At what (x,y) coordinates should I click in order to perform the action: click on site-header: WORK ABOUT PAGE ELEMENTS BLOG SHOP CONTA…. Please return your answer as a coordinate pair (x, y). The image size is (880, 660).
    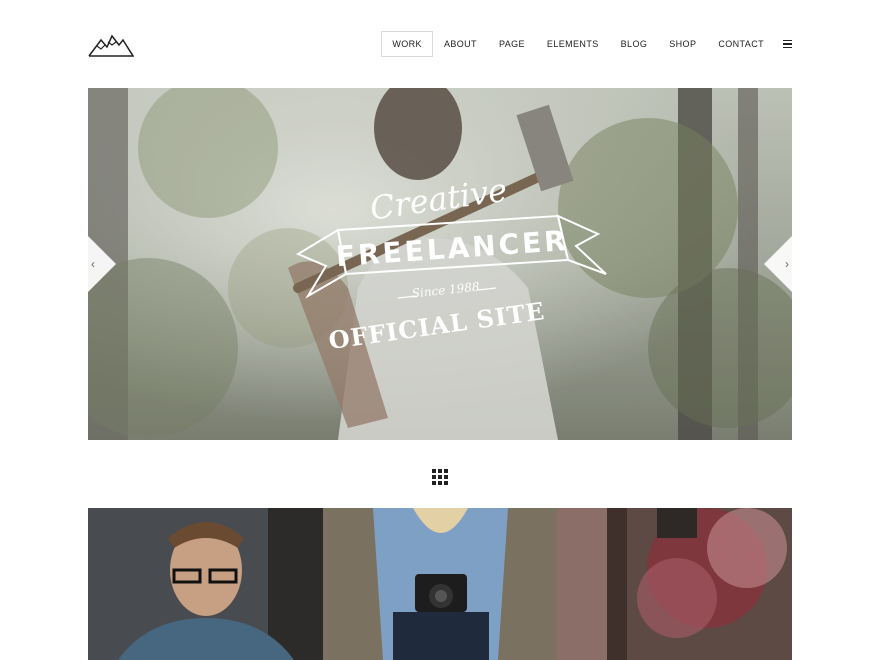
    Looking at the image, I should click on (440, 44).